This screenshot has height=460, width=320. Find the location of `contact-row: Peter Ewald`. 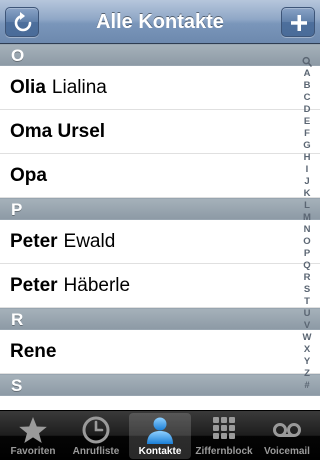

contact-row: Peter Ewald is located at coordinates (160, 242).